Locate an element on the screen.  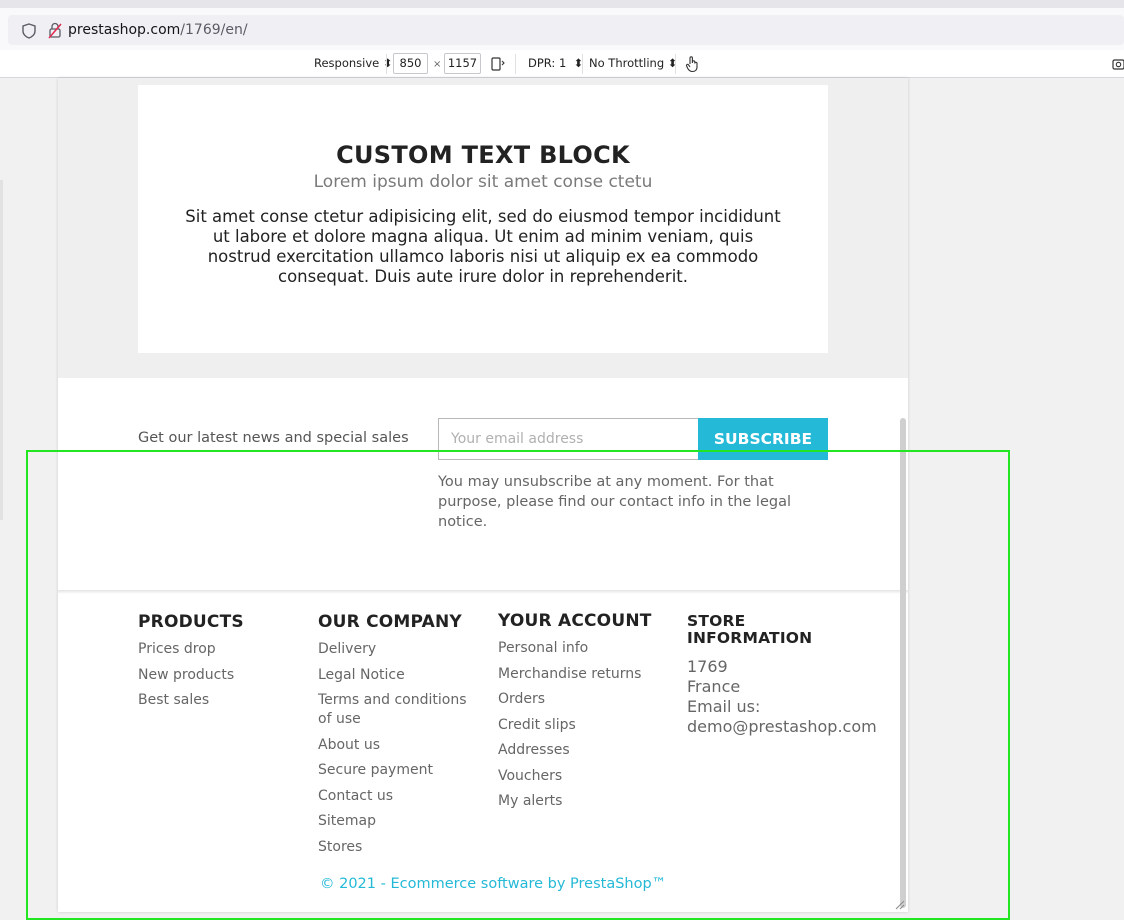
footer-link-sitemap: Sitemap is located at coordinates (398, 821).